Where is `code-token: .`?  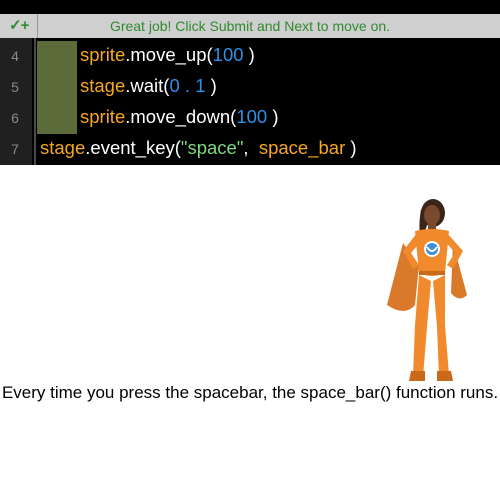
code-token: . is located at coordinates (187, 85).